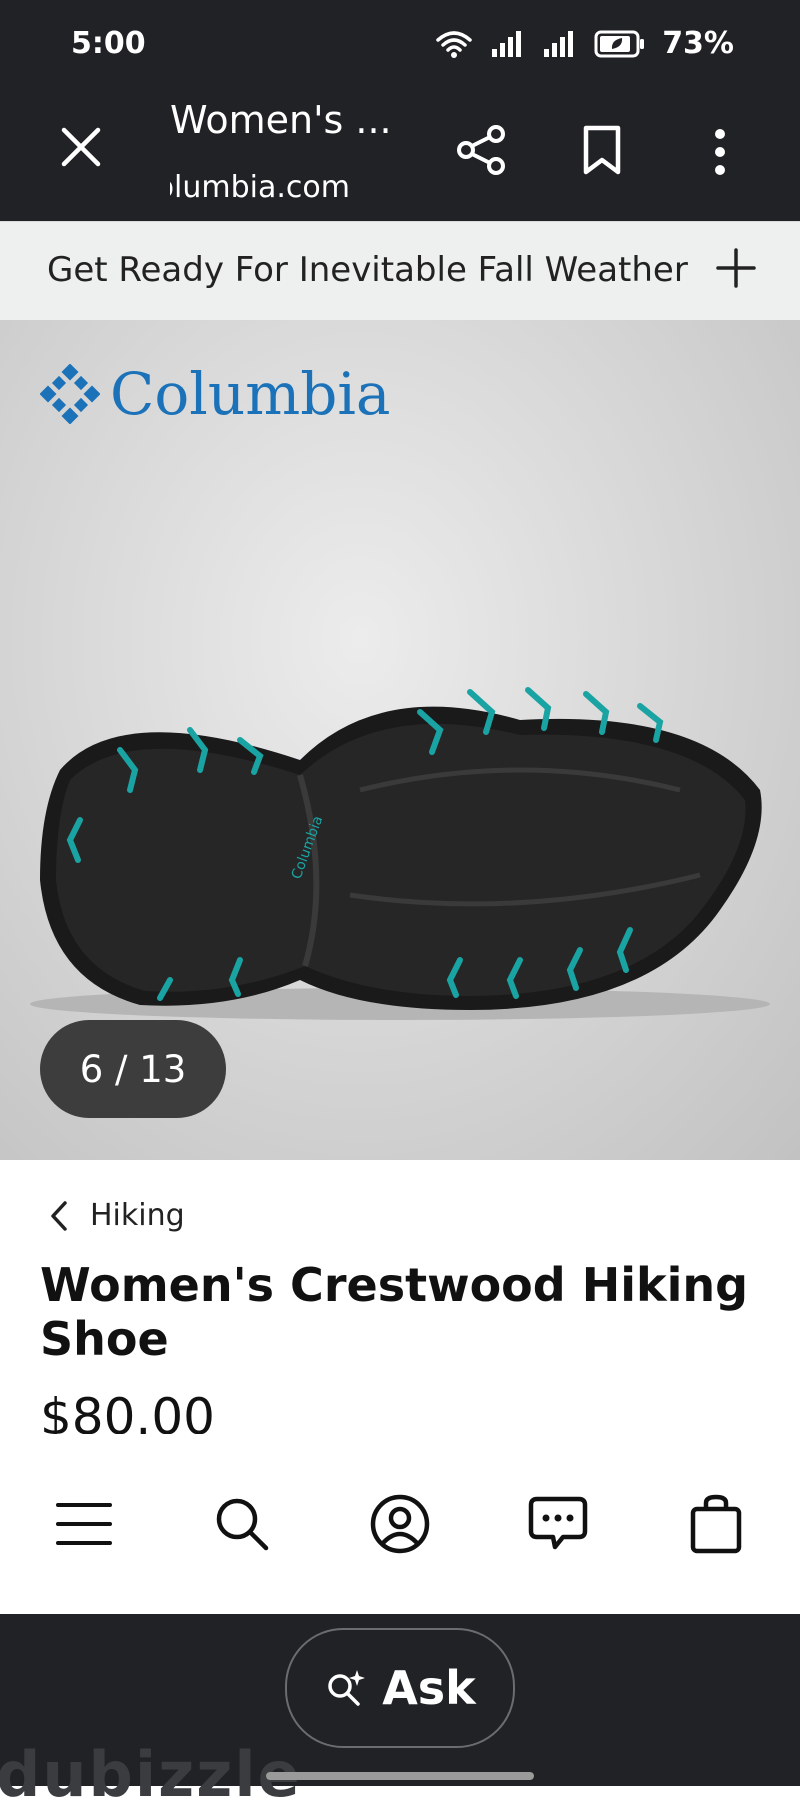 Image resolution: width=800 pixels, height=1811 pixels. Describe the element at coordinates (400, 110) in the screenshot. I see `browser-header: 5:00 73% Women's ... c` at that location.